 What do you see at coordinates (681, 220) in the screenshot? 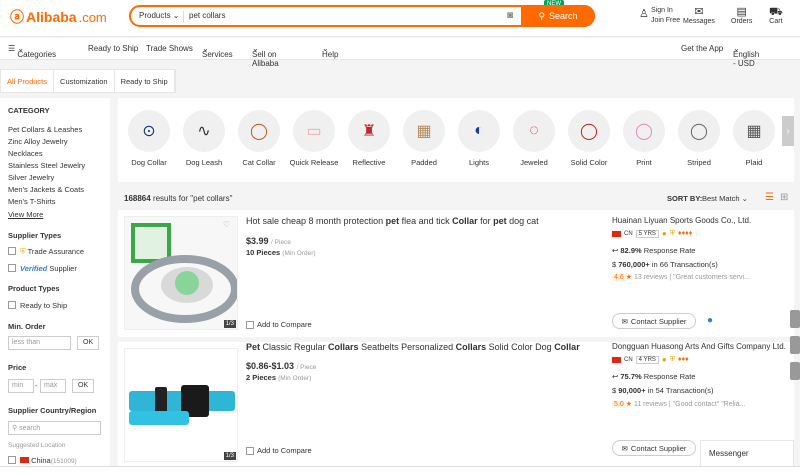
I see `supplier-name: Huainan Liyuan Sports Goods Co., Ltd.` at bounding box center [681, 220].